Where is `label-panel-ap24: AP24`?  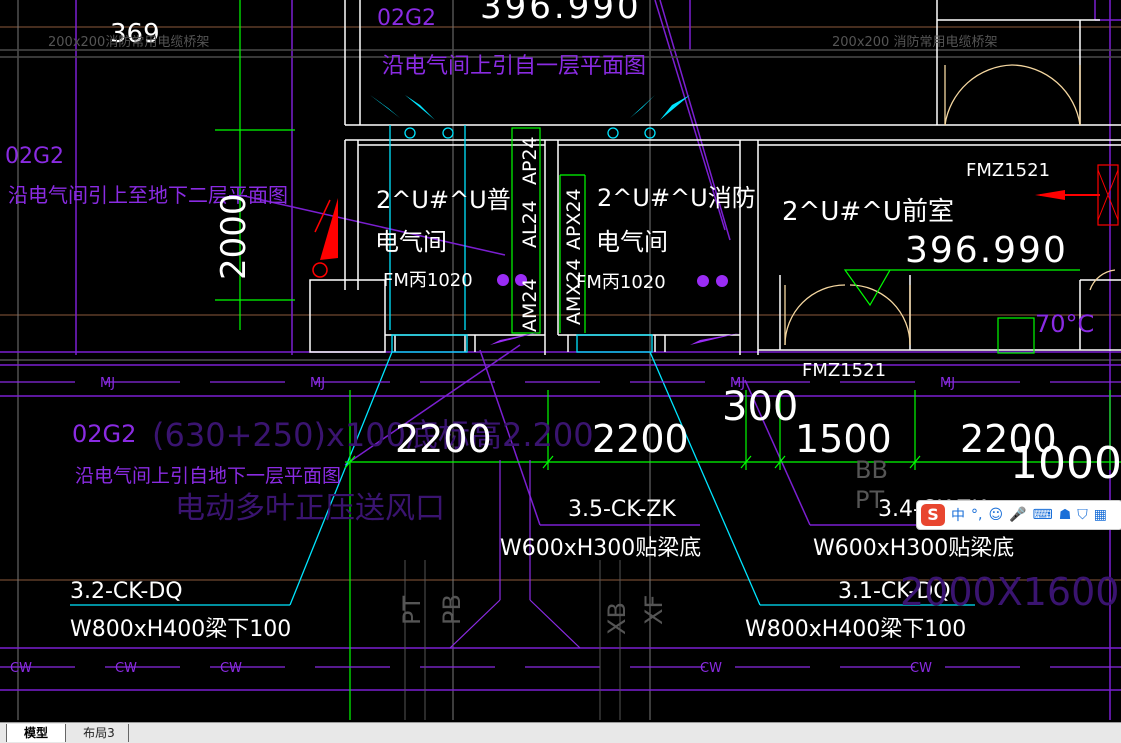
label-panel-ap24: AP24 is located at coordinates (530, 160).